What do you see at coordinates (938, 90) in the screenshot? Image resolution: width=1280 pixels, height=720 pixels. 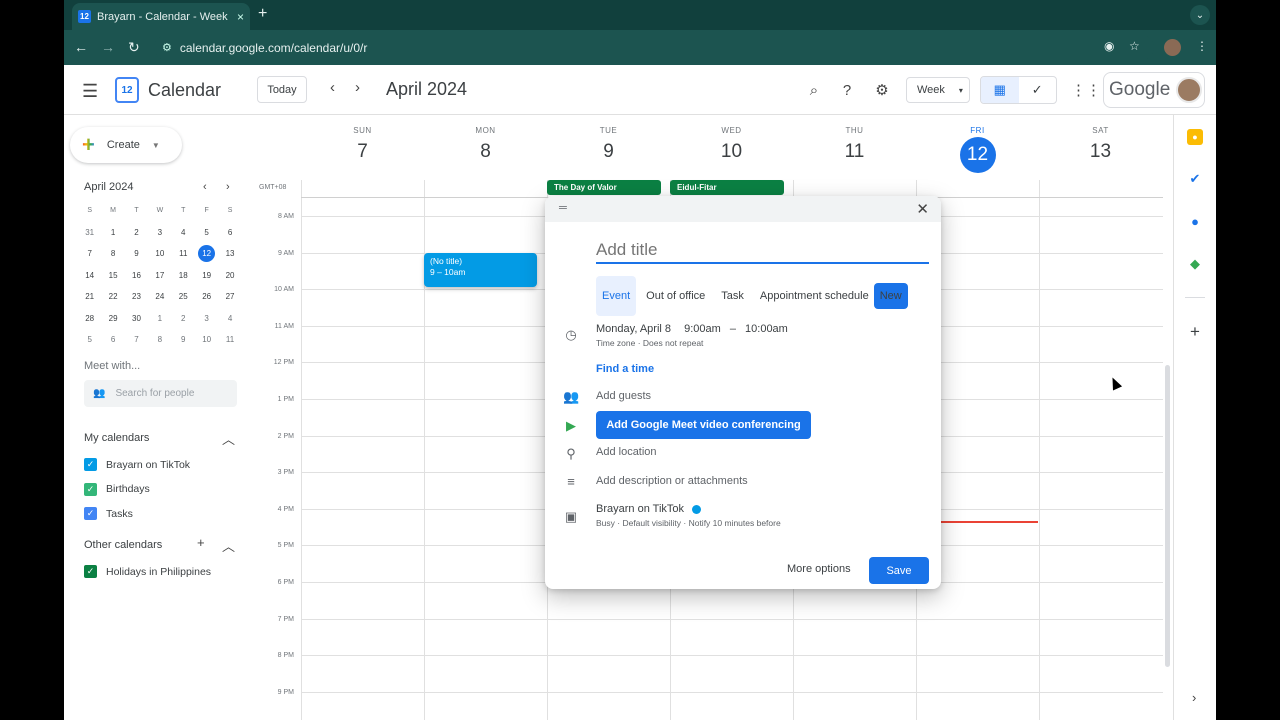 I see `view-select: Week ▾` at bounding box center [938, 90].